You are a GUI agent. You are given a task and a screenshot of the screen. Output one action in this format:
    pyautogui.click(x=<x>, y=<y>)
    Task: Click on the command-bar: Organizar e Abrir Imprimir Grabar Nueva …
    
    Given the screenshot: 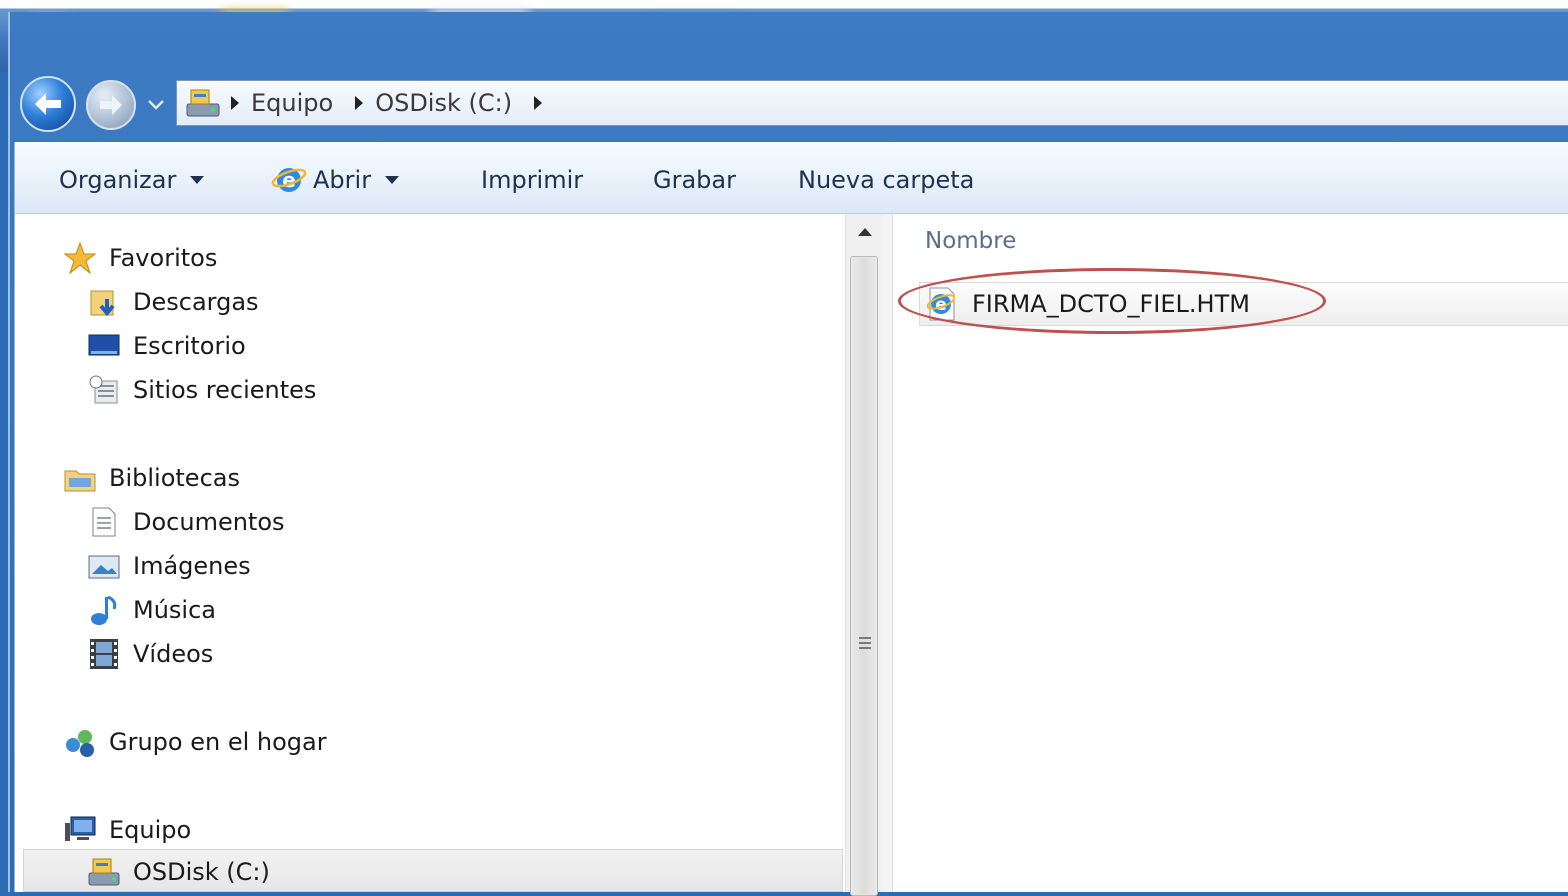 What is the action you would take?
    pyautogui.click(x=791, y=178)
    